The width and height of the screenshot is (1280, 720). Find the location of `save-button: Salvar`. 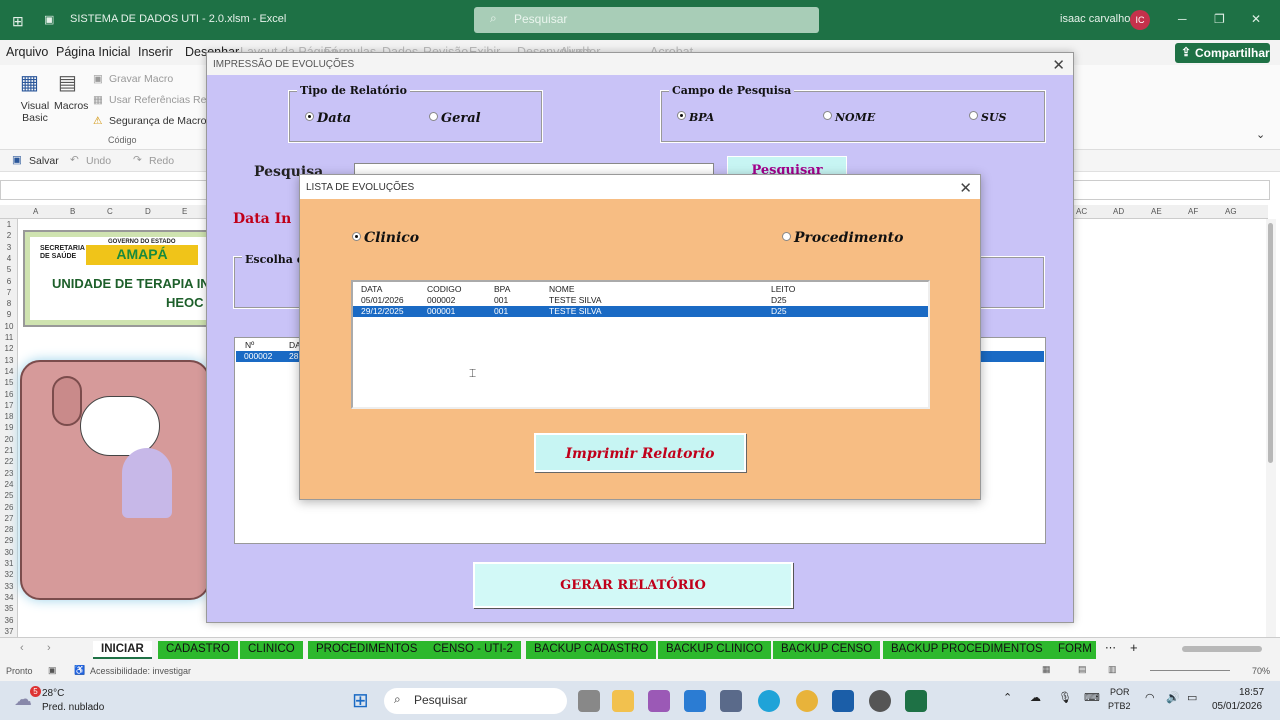

save-button: Salvar is located at coordinates (44, 161).